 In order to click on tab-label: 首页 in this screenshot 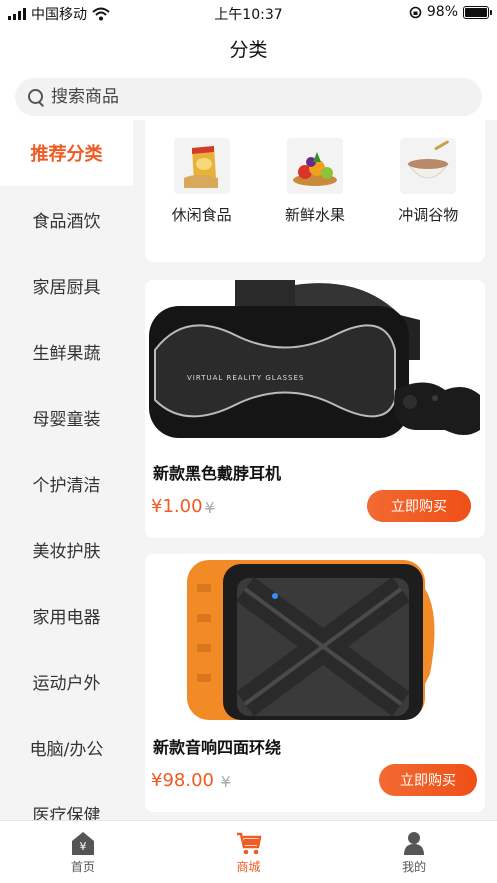, I will do `click(82, 867)`.